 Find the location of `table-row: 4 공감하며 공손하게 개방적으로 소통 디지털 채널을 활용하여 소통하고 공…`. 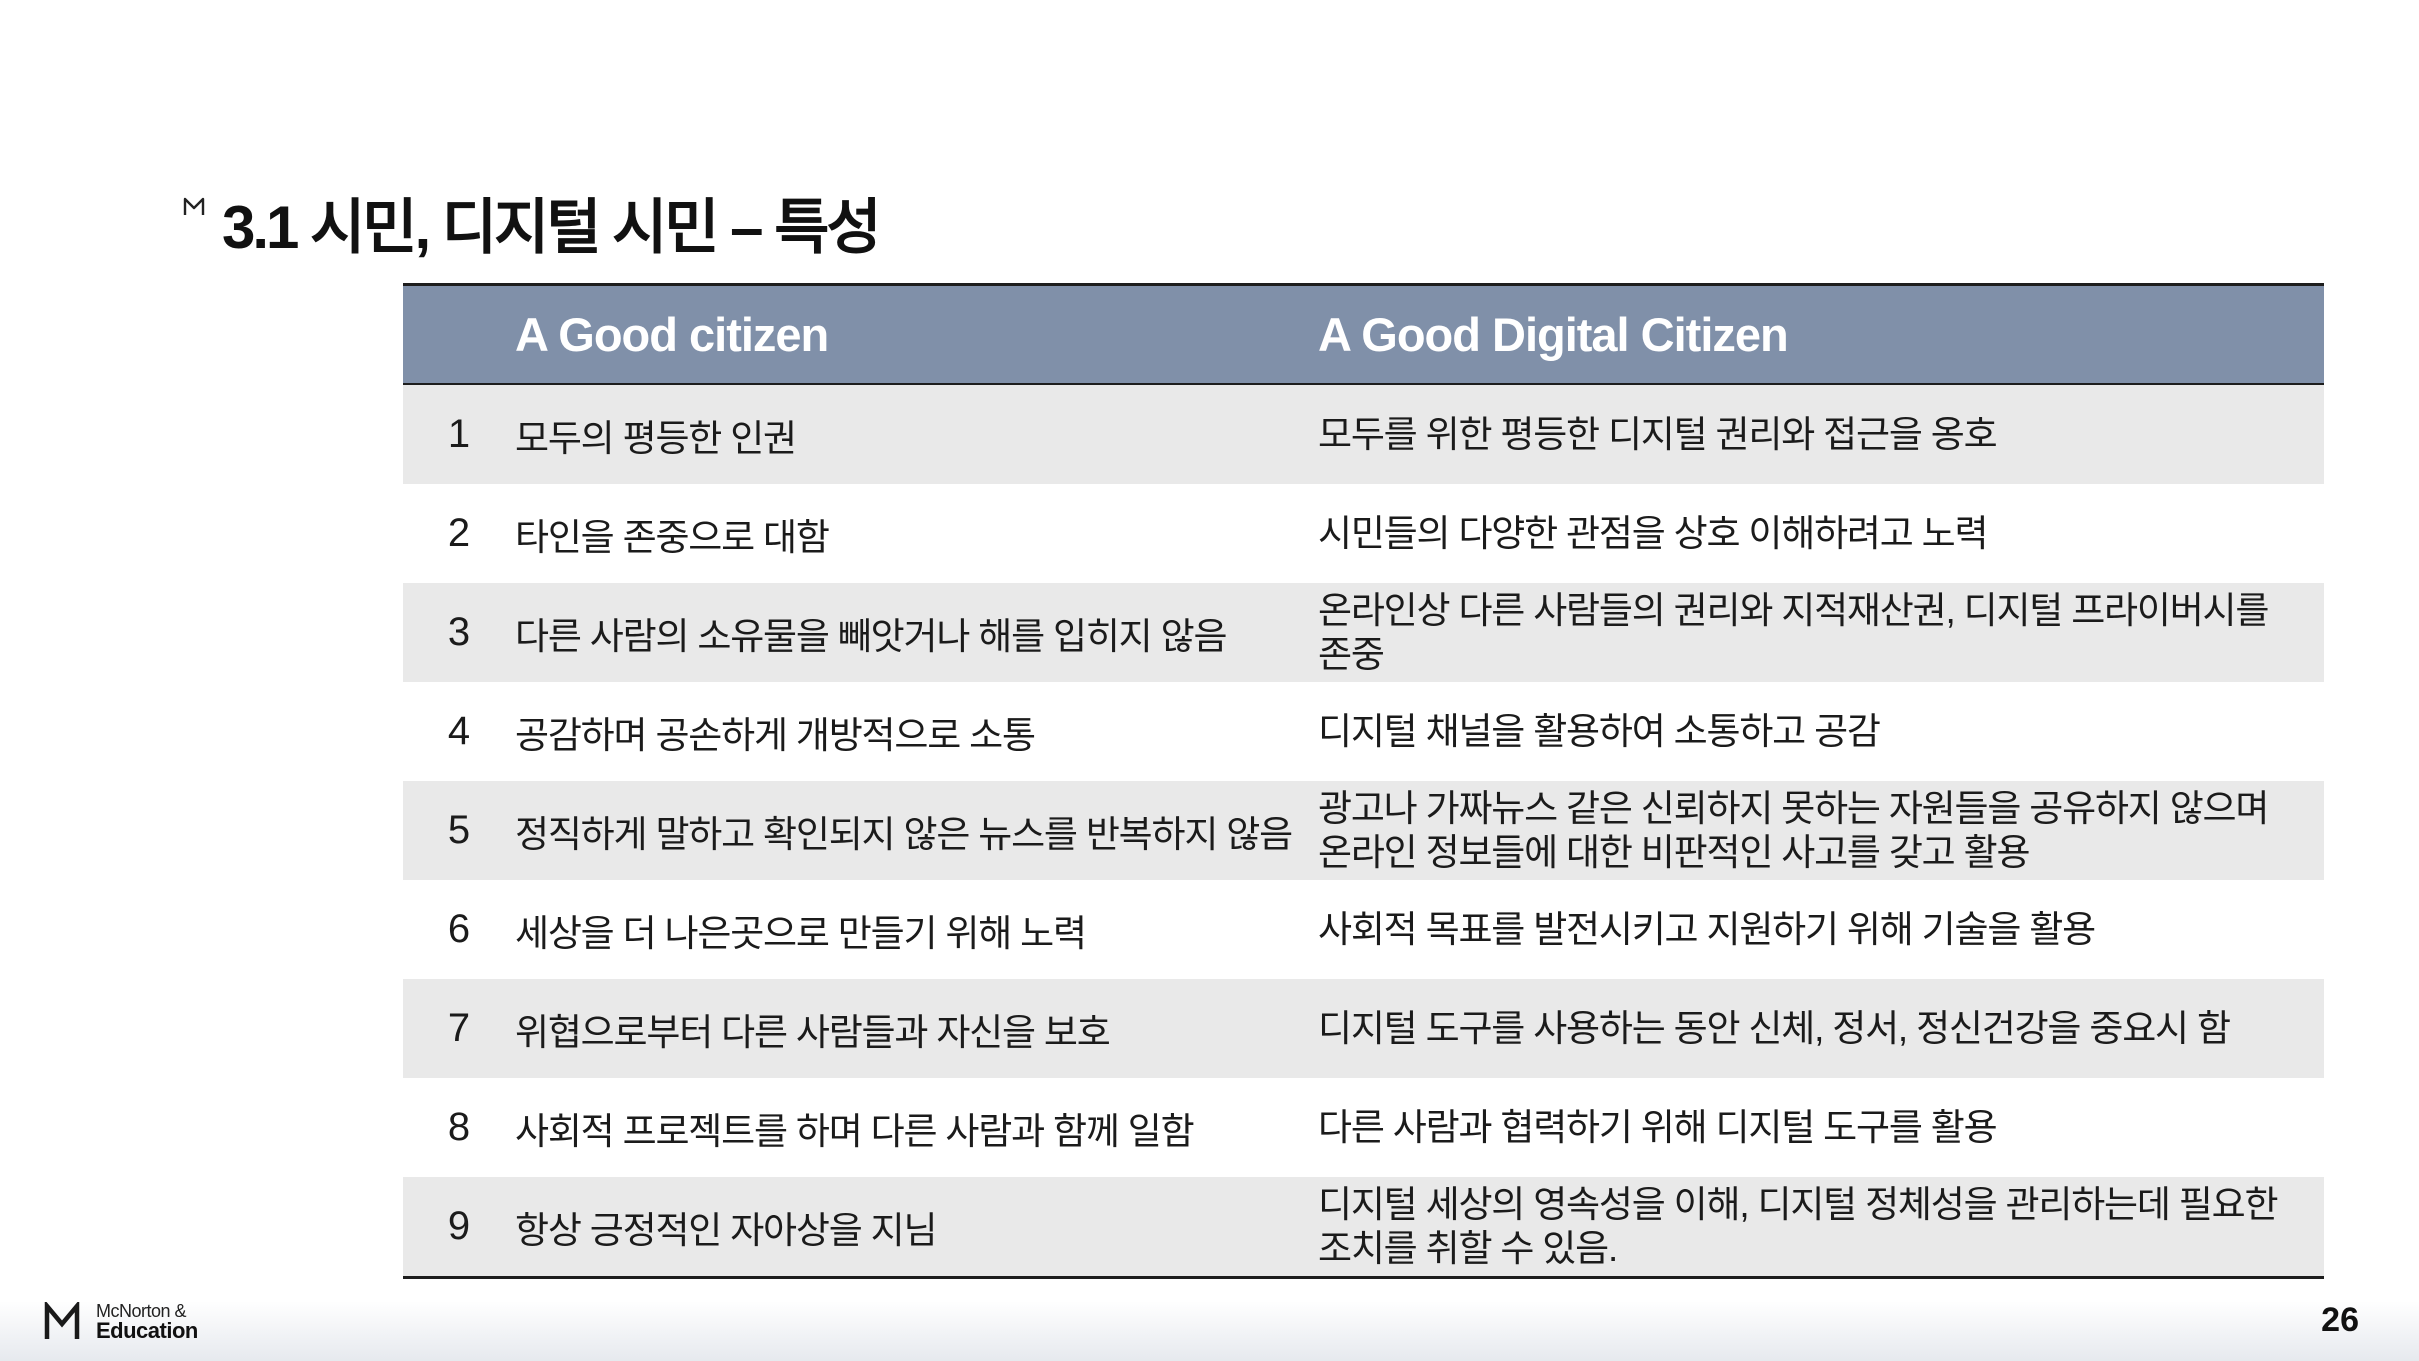

table-row: 4 공감하며 공손하게 개방적으로 소통 디지털 채널을 활용하여 소통하고 공… is located at coordinates (1363, 731).